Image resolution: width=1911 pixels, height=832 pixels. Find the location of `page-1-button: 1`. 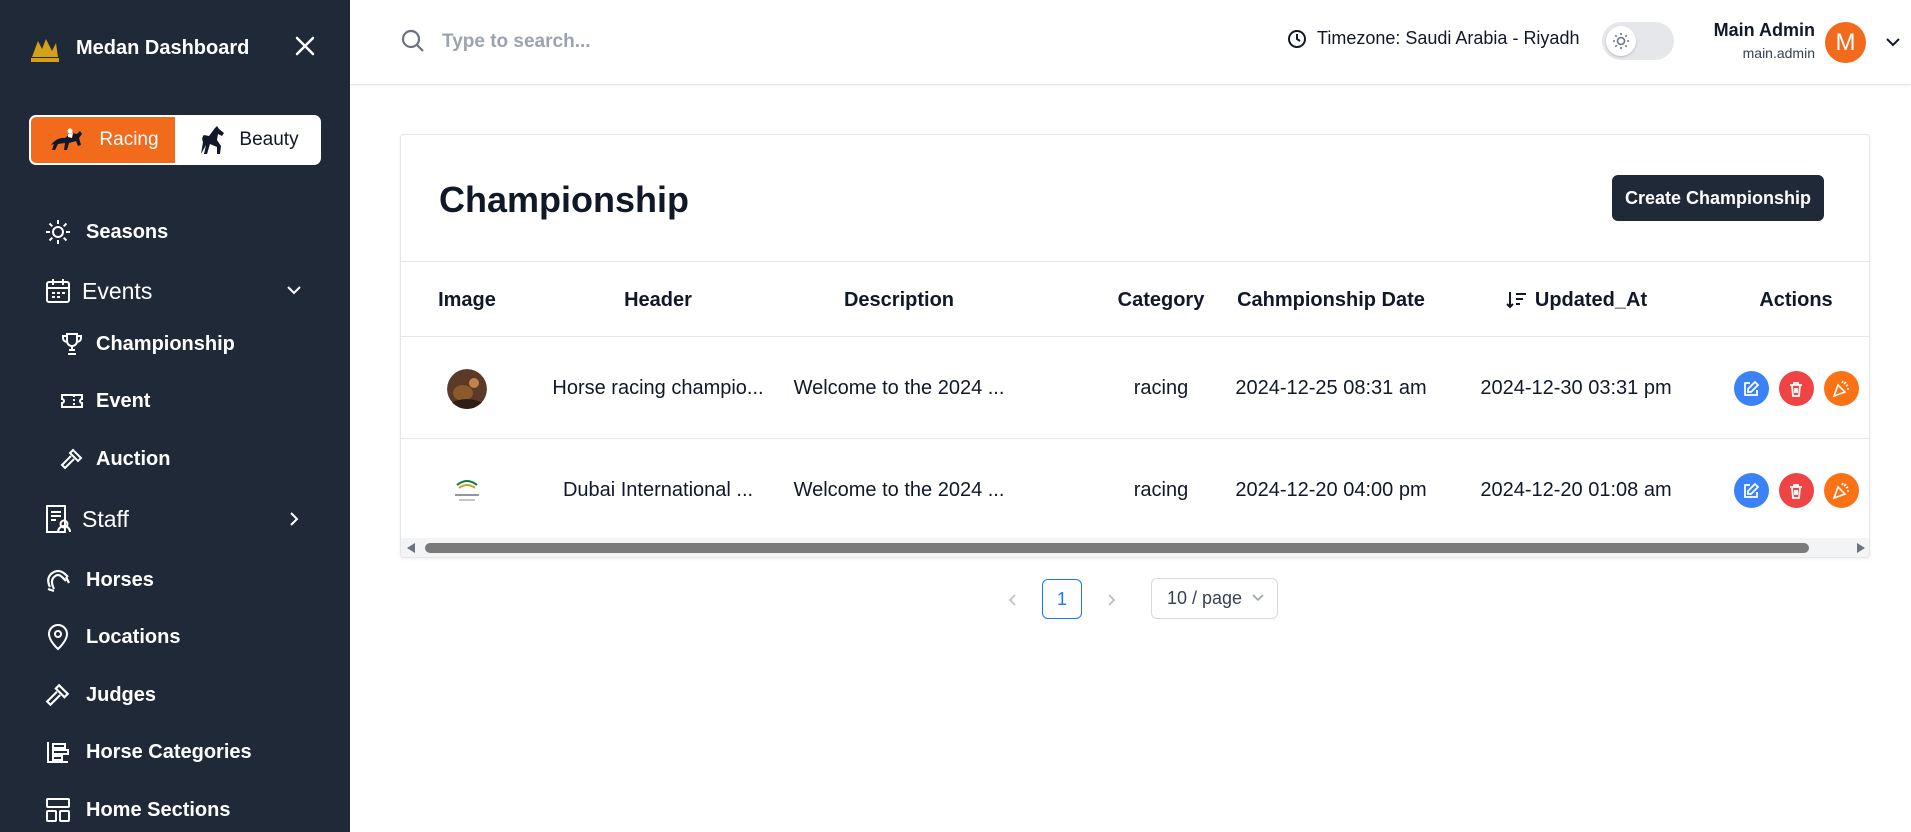

page-1-button: 1 is located at coordinates (1062, 599).